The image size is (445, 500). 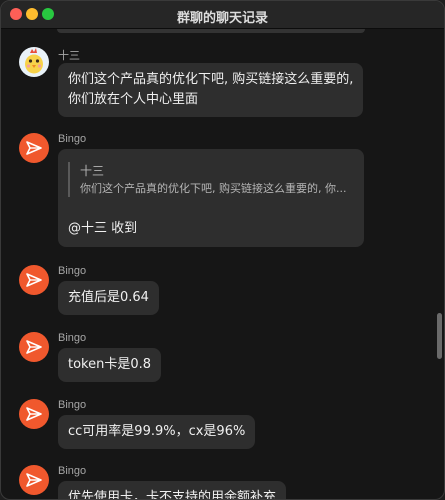 I want to click on message-text: token卡是0.8, so click(x=110, y=364).